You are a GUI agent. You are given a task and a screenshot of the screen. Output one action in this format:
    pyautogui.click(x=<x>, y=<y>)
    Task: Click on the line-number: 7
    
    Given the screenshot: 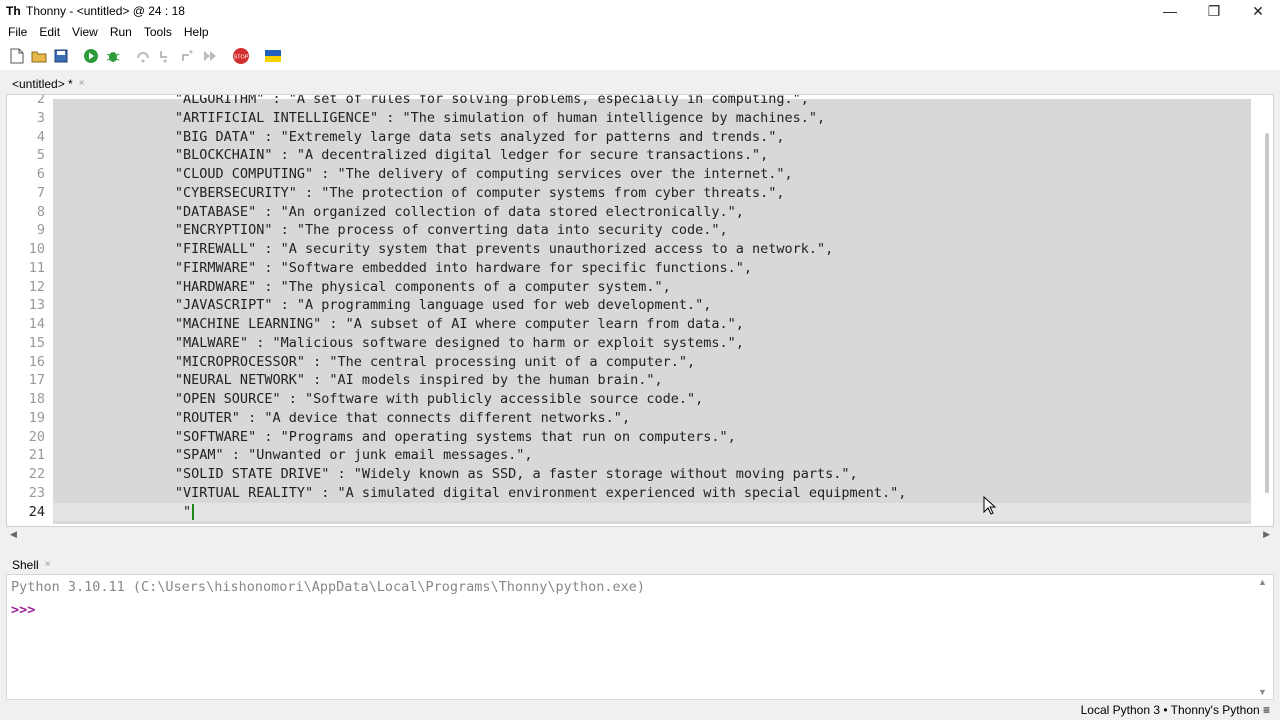 What is the action you would take?
    pyautogui.click(x=40, y=192)
    